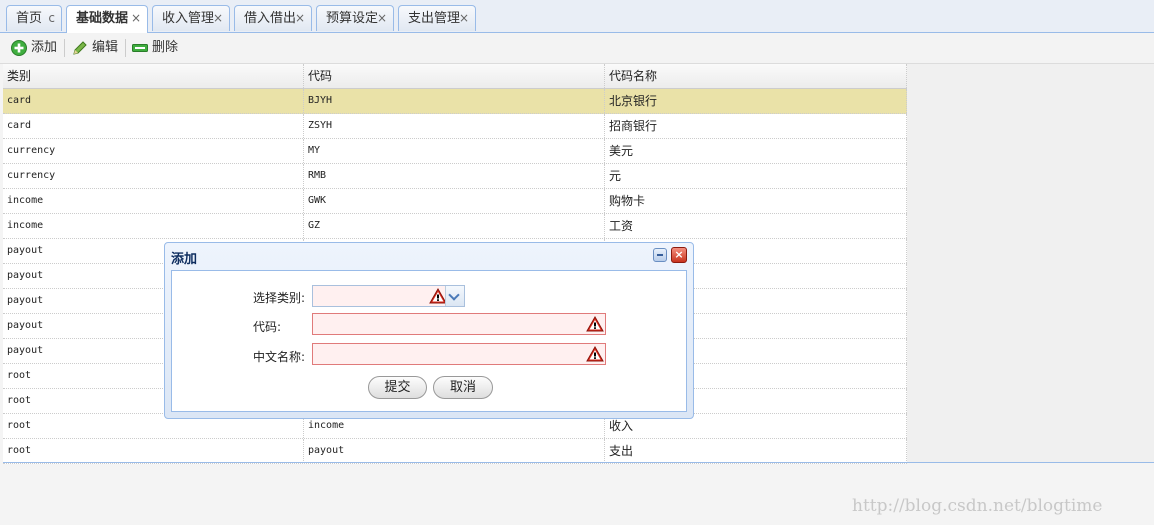 This screenshot has height=525, width=1154. Describe the element at coordinates (102, 18) in the screenshot. I see `tab-label: 基础数据` at that location.